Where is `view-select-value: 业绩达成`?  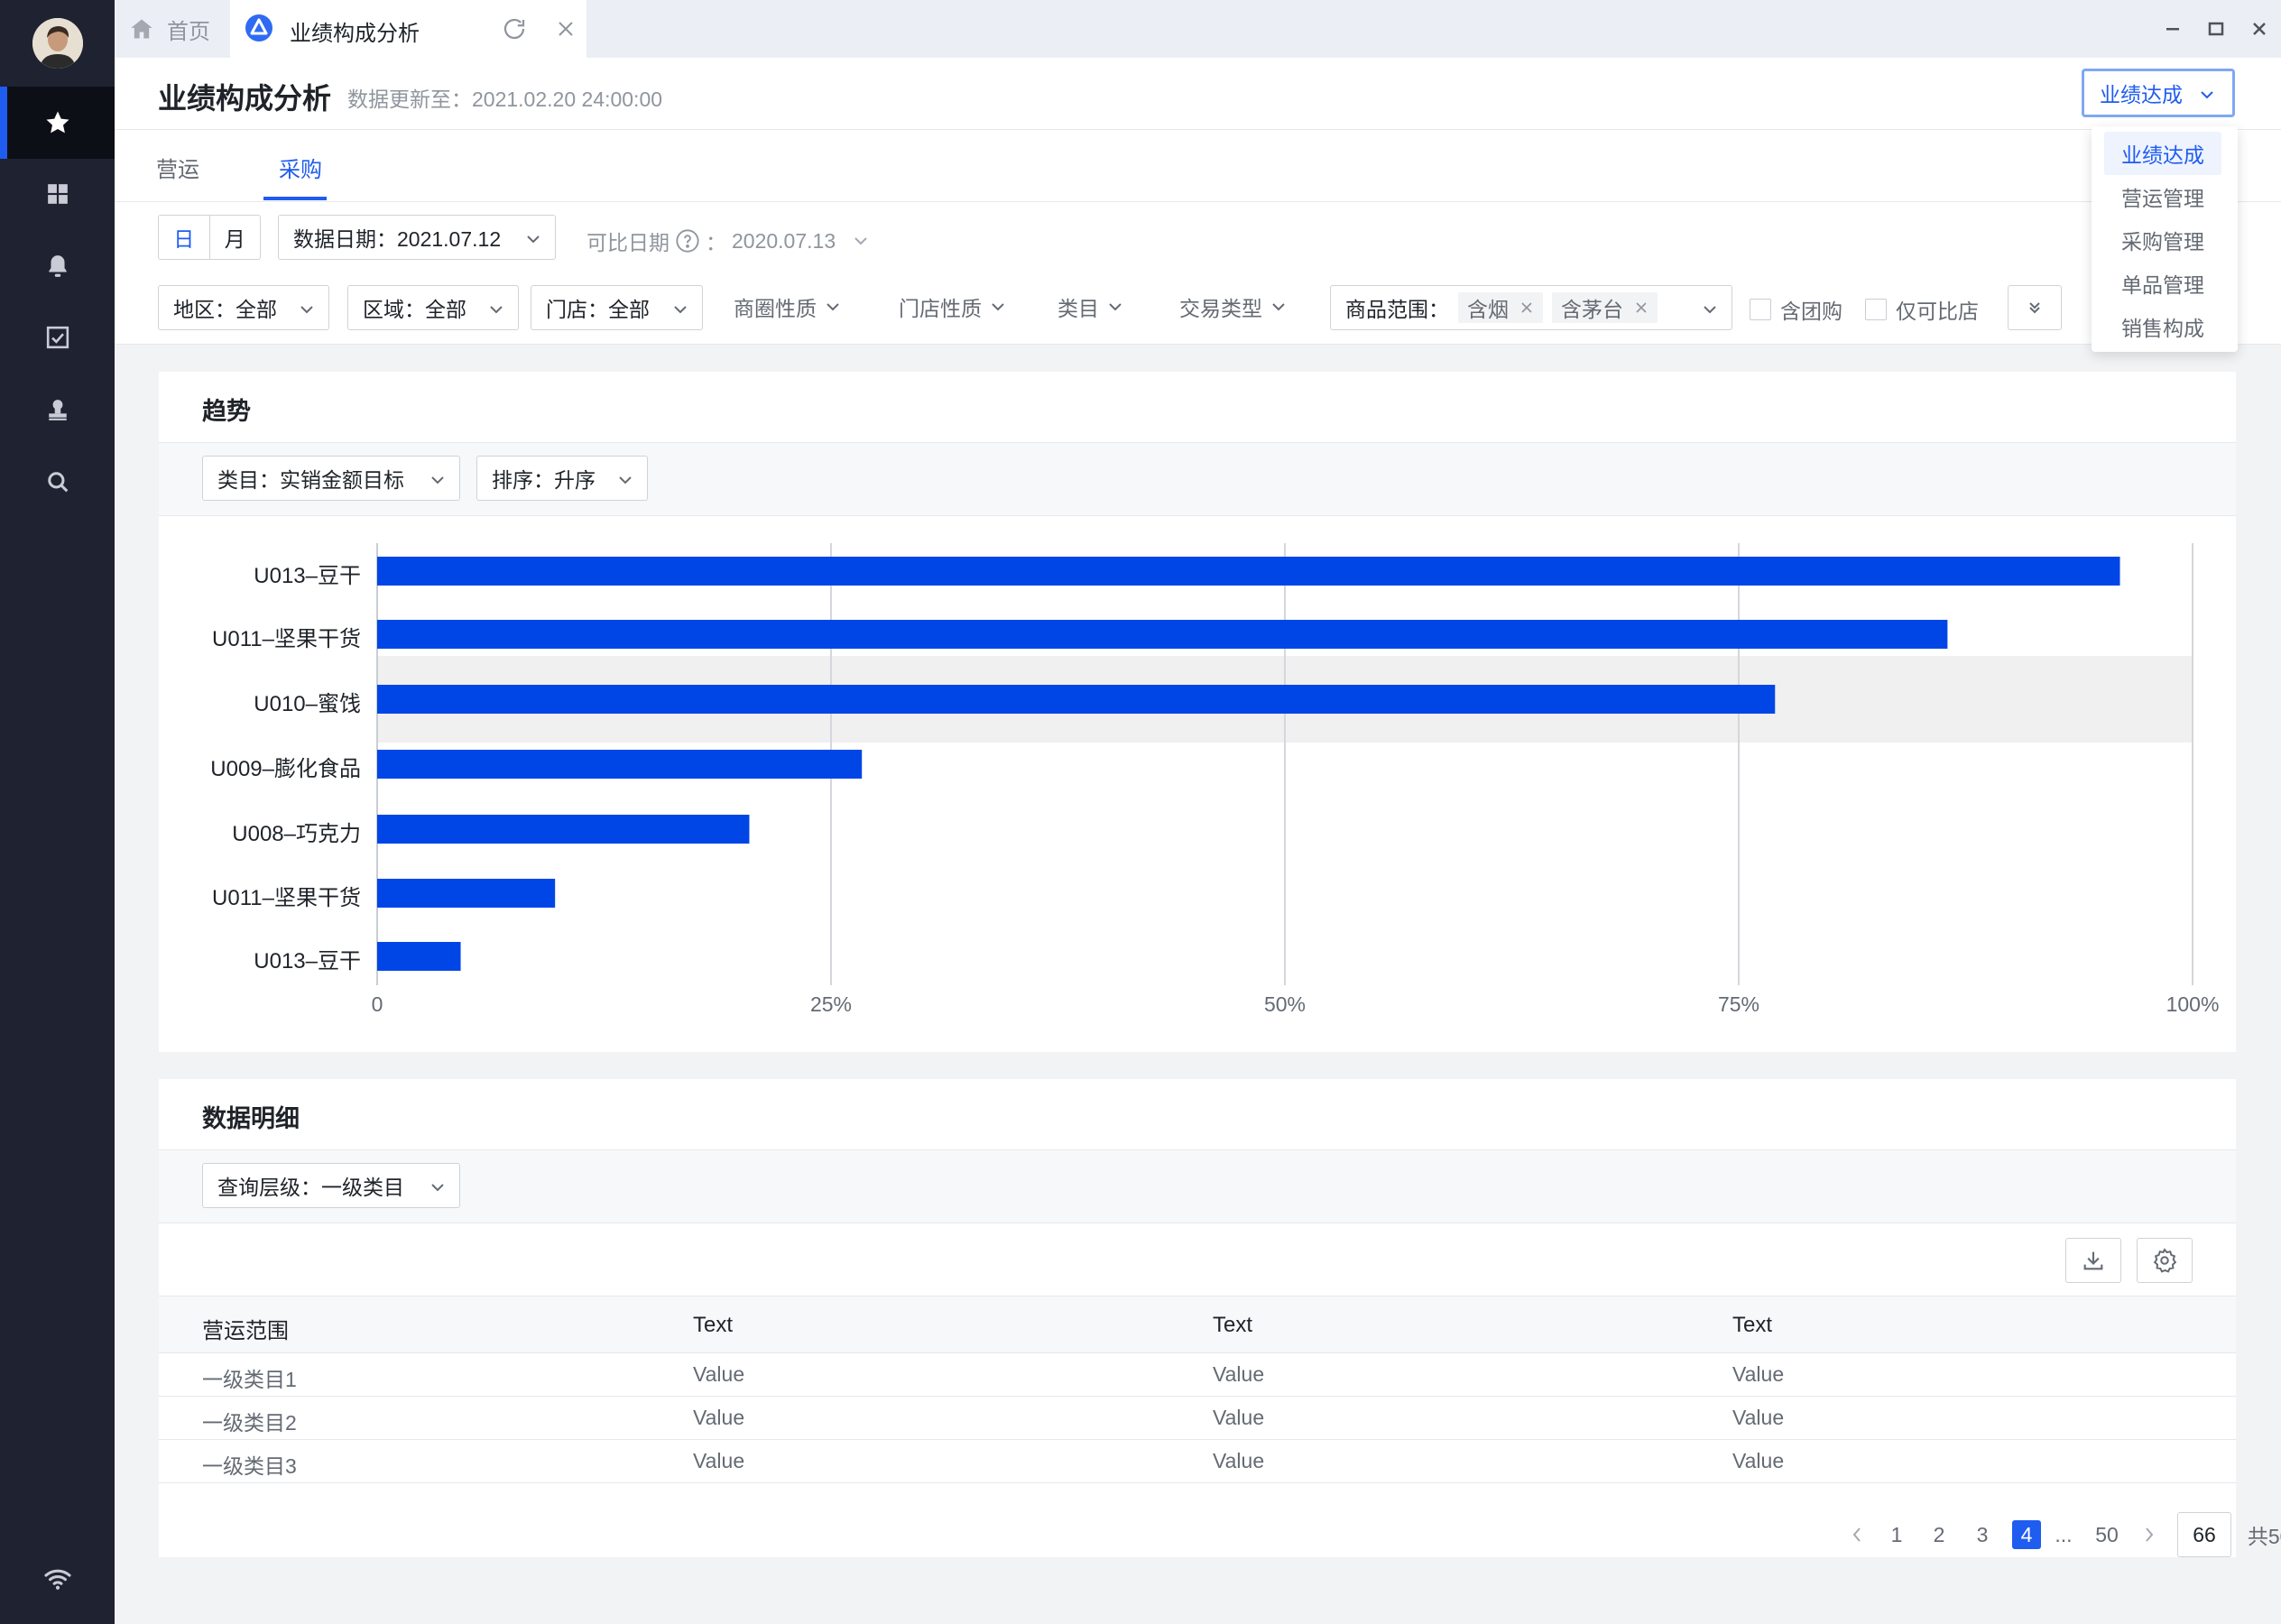
view-select-value: 业绩达成 is located at coordinates (2141, 95).